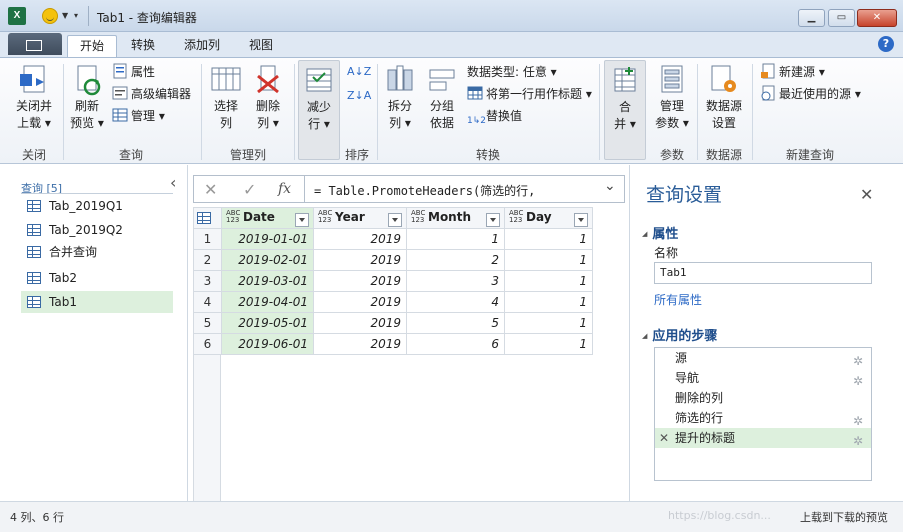 Image resolution: width=903 pixels, height=532 pixels. What do you see at coordinates (284, 189) in the screenshot?
I see `fx-icon: fx` at bounding box center [284, 189].